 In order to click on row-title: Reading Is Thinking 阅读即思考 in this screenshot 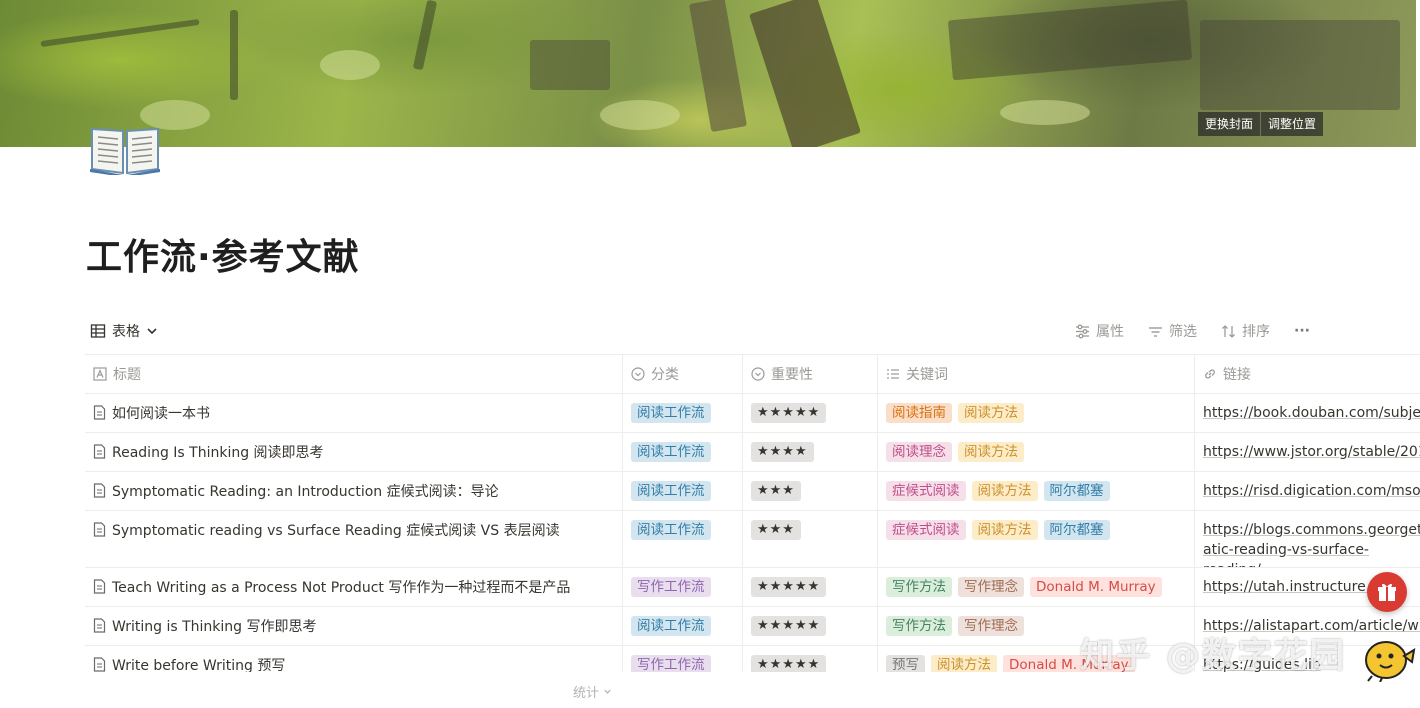, I will do `click(218, 453)`.